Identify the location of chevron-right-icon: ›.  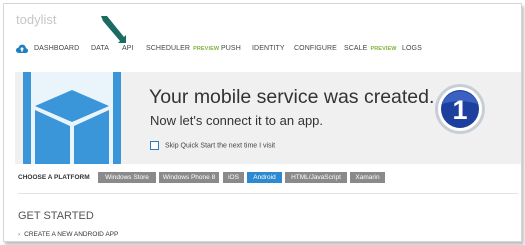
(19, 234).